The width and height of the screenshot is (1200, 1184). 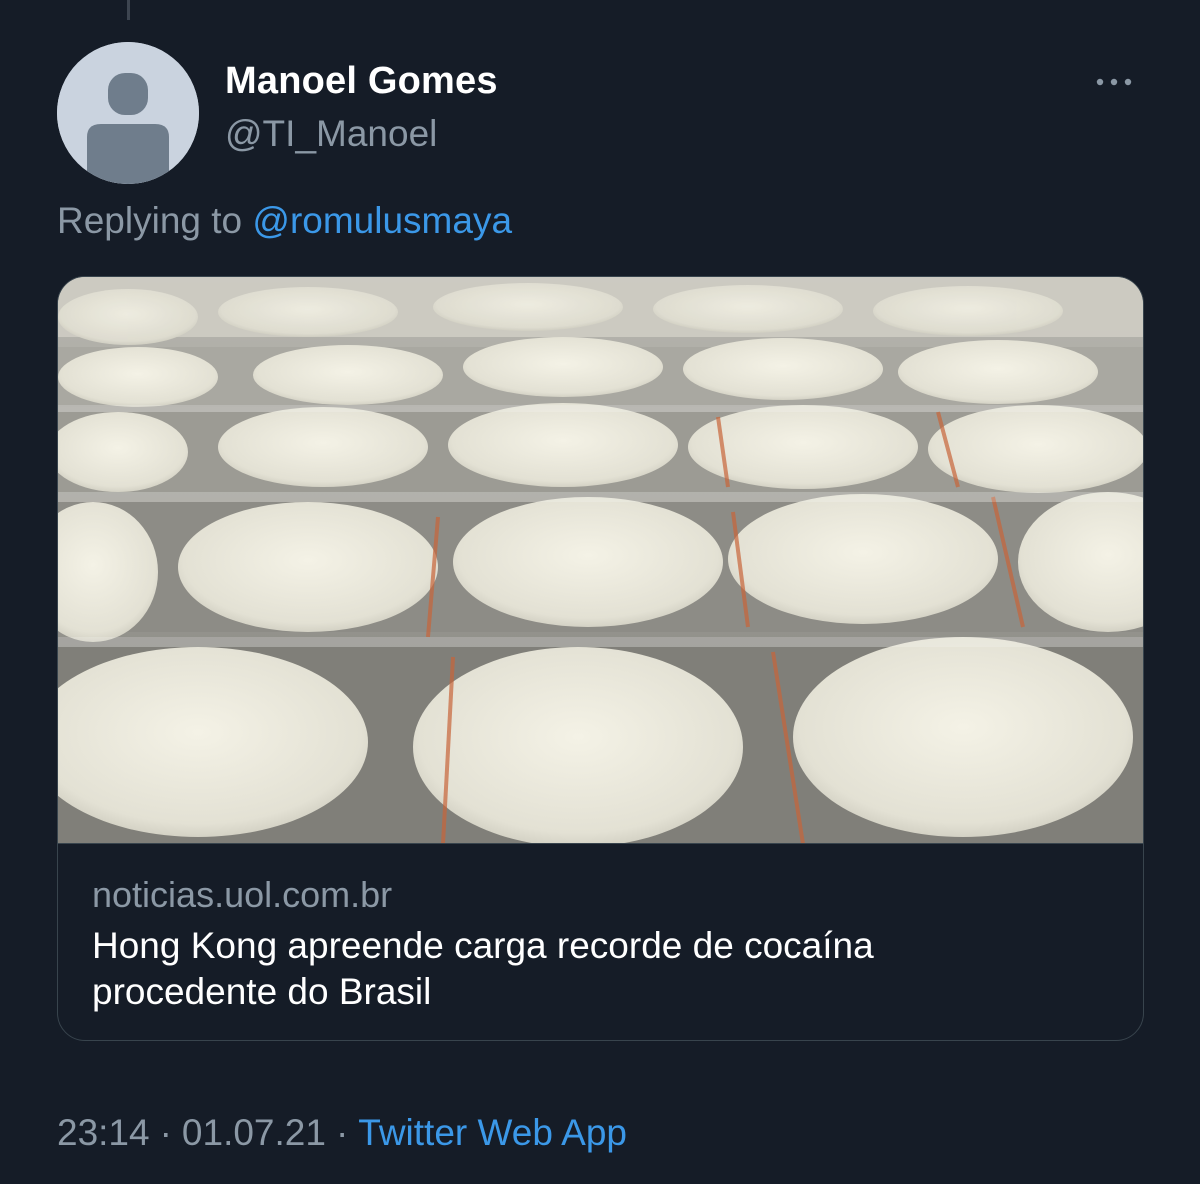 I want to click on link-card-domain: noticias.uol.com.br, so click(x=242, y=894).